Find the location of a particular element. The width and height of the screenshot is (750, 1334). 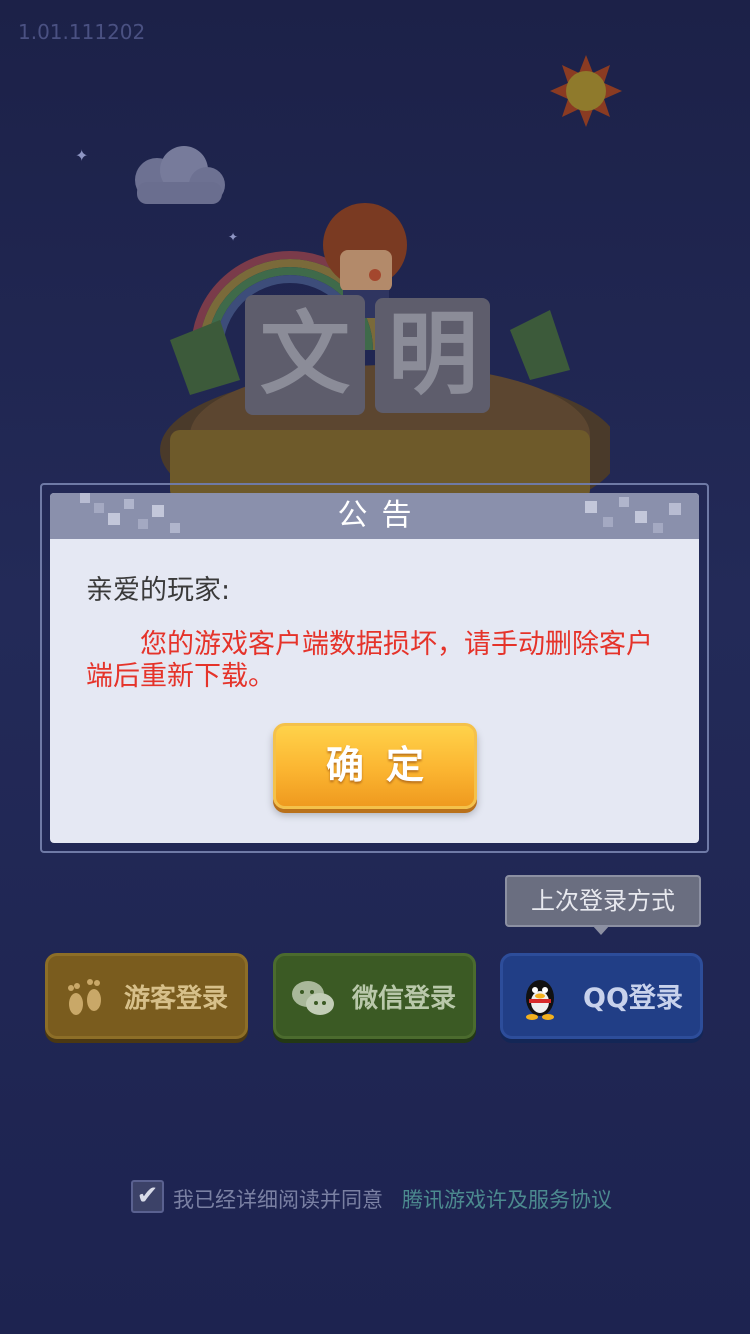

sparkle-icon: ✦ is located at coordinates (82, 155).